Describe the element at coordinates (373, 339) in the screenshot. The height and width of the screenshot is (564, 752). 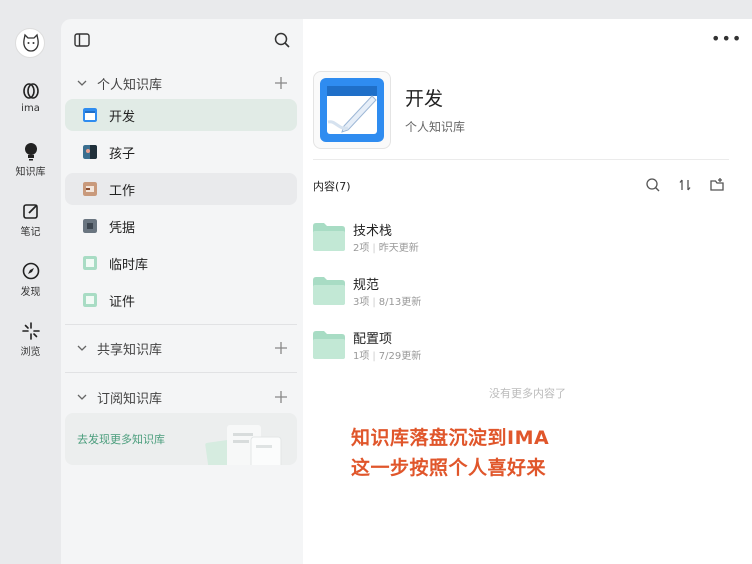
I see `folder-name: 配置项` at that location.